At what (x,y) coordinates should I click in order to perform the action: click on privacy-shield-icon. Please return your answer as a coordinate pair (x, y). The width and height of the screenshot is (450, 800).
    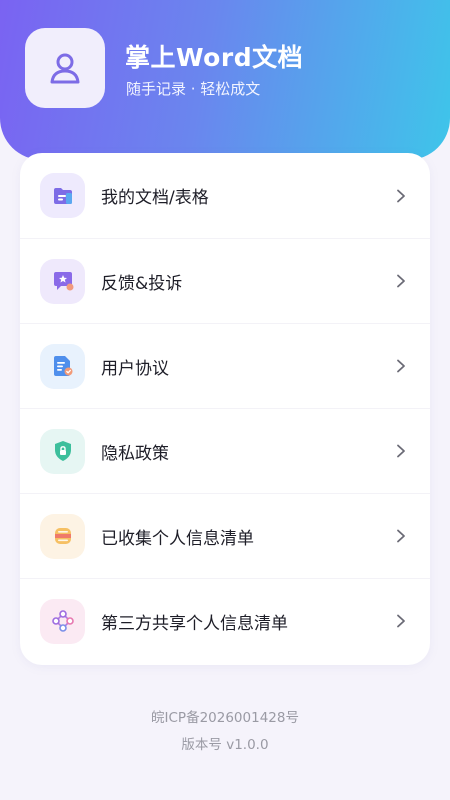
    Looking at the image, I should click on (62, 451).